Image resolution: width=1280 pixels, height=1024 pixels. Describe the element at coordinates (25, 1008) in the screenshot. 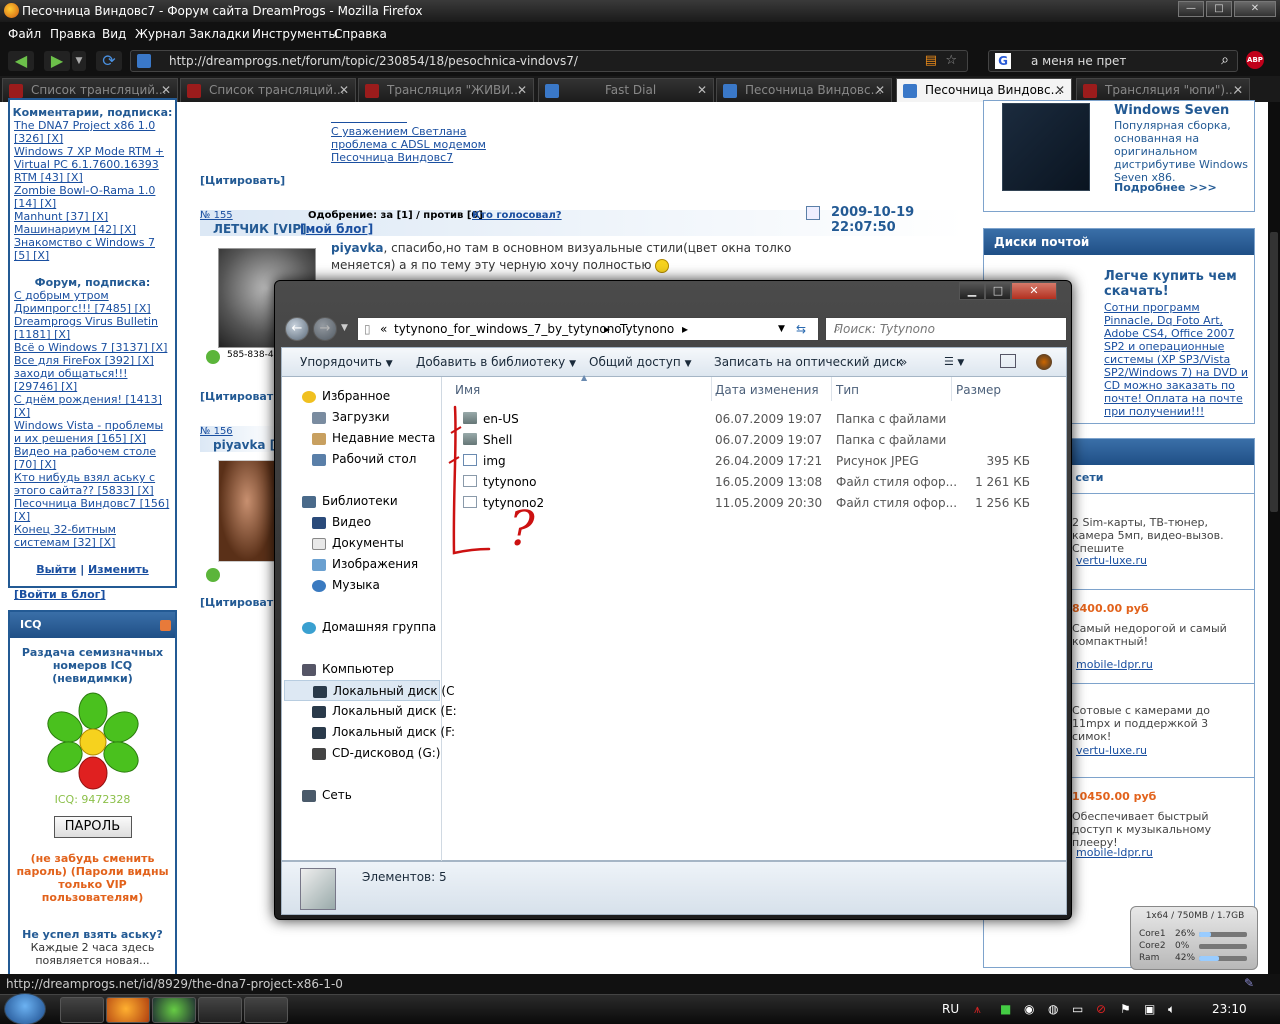

I see `start-orb-icon` at that location.